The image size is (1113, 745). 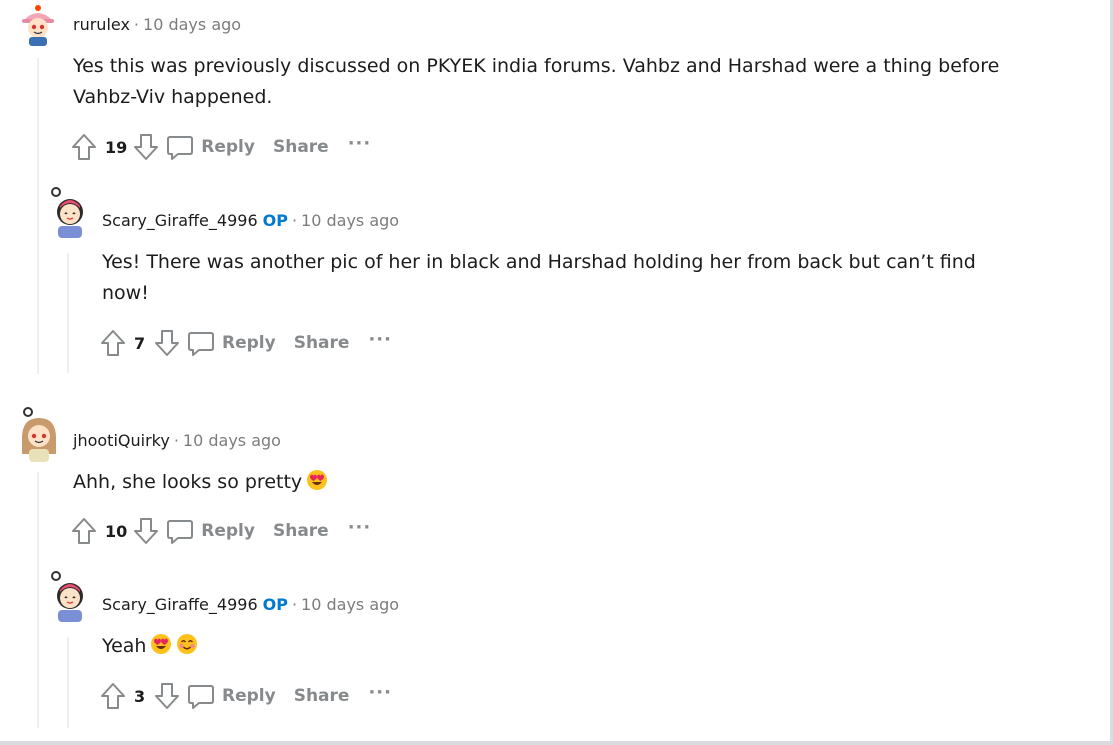 I want to click on comment-actions: 3 Reply Share ···, so click(x=250, y=696).